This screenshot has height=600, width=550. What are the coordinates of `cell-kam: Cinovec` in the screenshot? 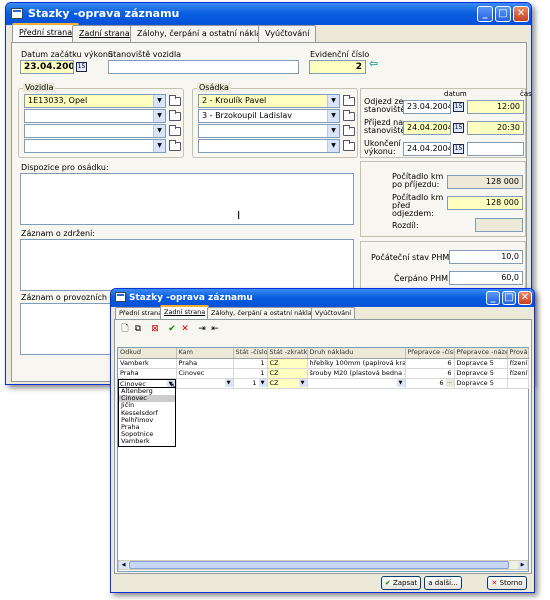 It's located at (205, 373).